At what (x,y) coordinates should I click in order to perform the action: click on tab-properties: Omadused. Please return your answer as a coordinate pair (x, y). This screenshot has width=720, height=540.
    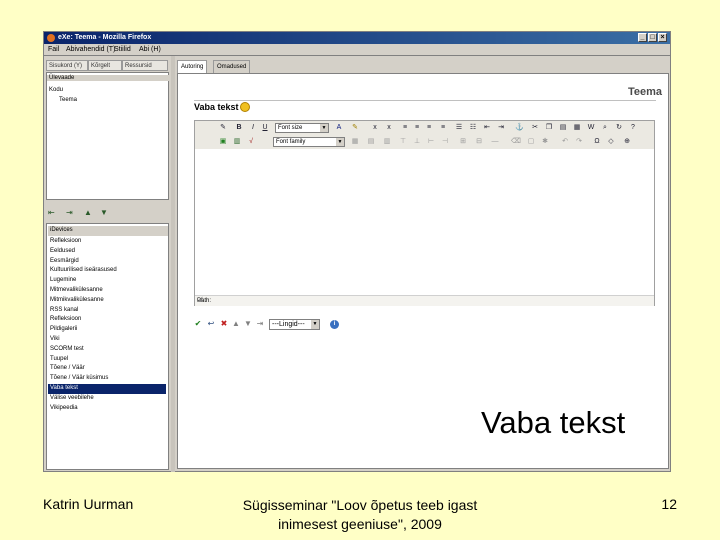
    Looking at the image, I should click on (232, 66).